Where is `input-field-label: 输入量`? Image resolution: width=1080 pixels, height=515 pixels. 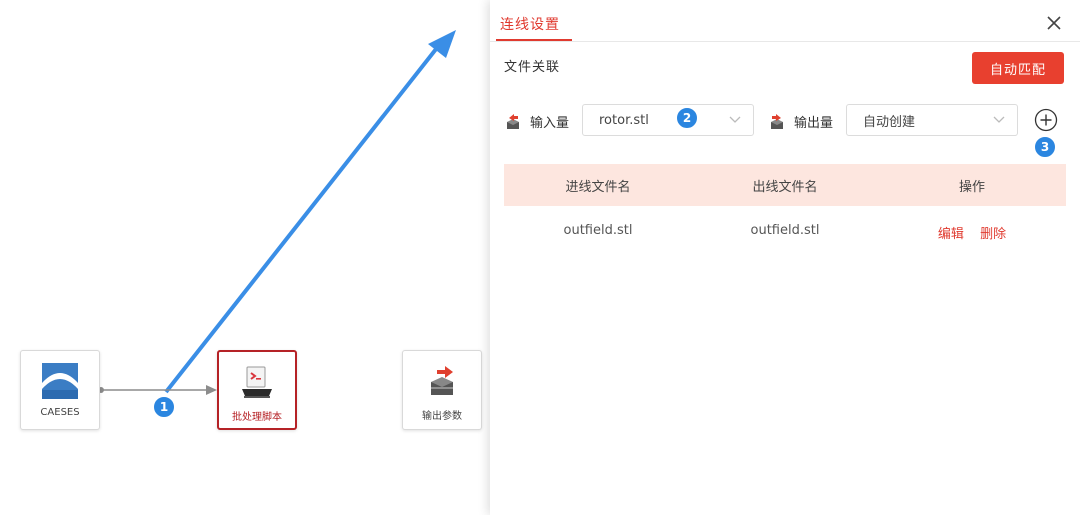
input-field-label: 输入量 is located at coordinates (536, 121).